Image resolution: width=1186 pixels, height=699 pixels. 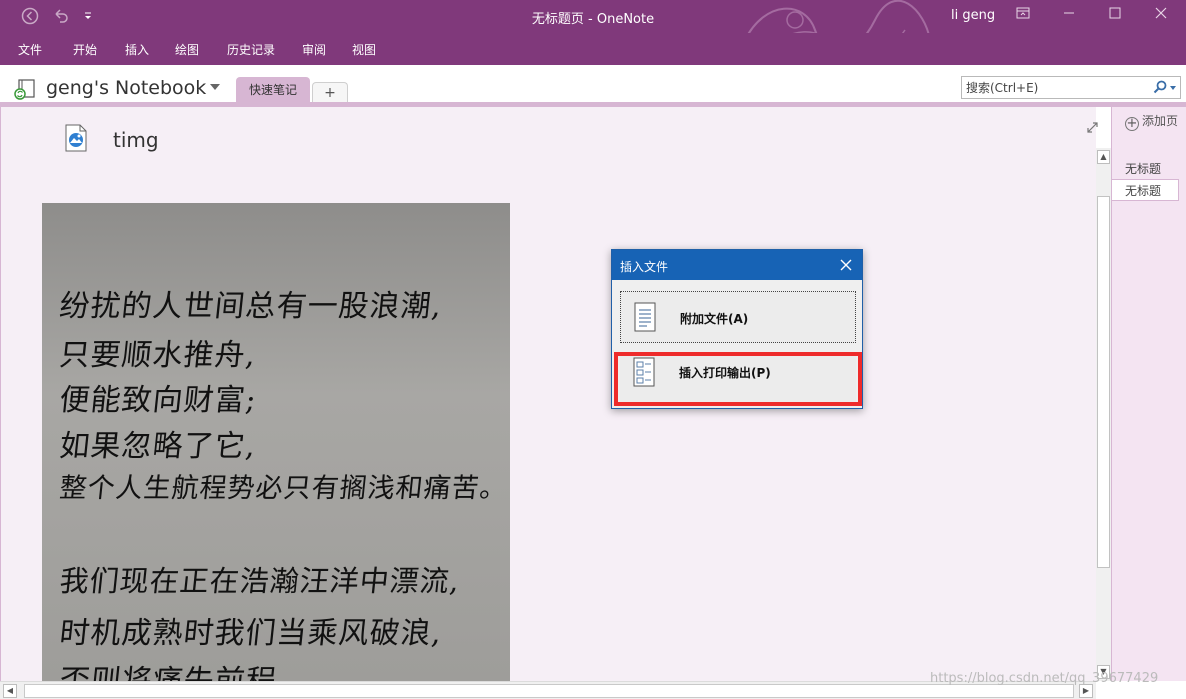 What do you see at coordinates (1086, 691) in the screenshot?
I see `scroll-right-icon: ▶` at bounding box center [1086, 691].